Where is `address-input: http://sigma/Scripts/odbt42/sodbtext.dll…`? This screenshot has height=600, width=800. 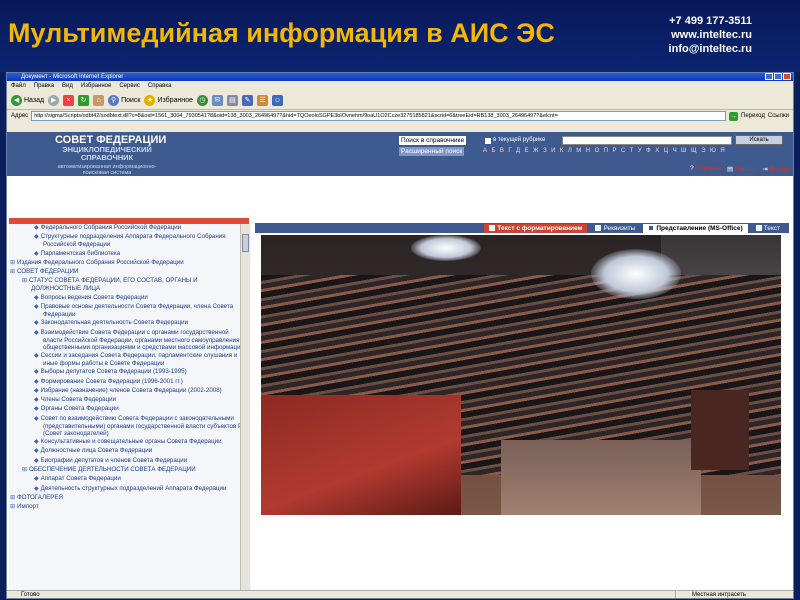 address-input: http://sigma/Scripts/odbt42/sodbtext.dll… is located at coordinates (379, 116).